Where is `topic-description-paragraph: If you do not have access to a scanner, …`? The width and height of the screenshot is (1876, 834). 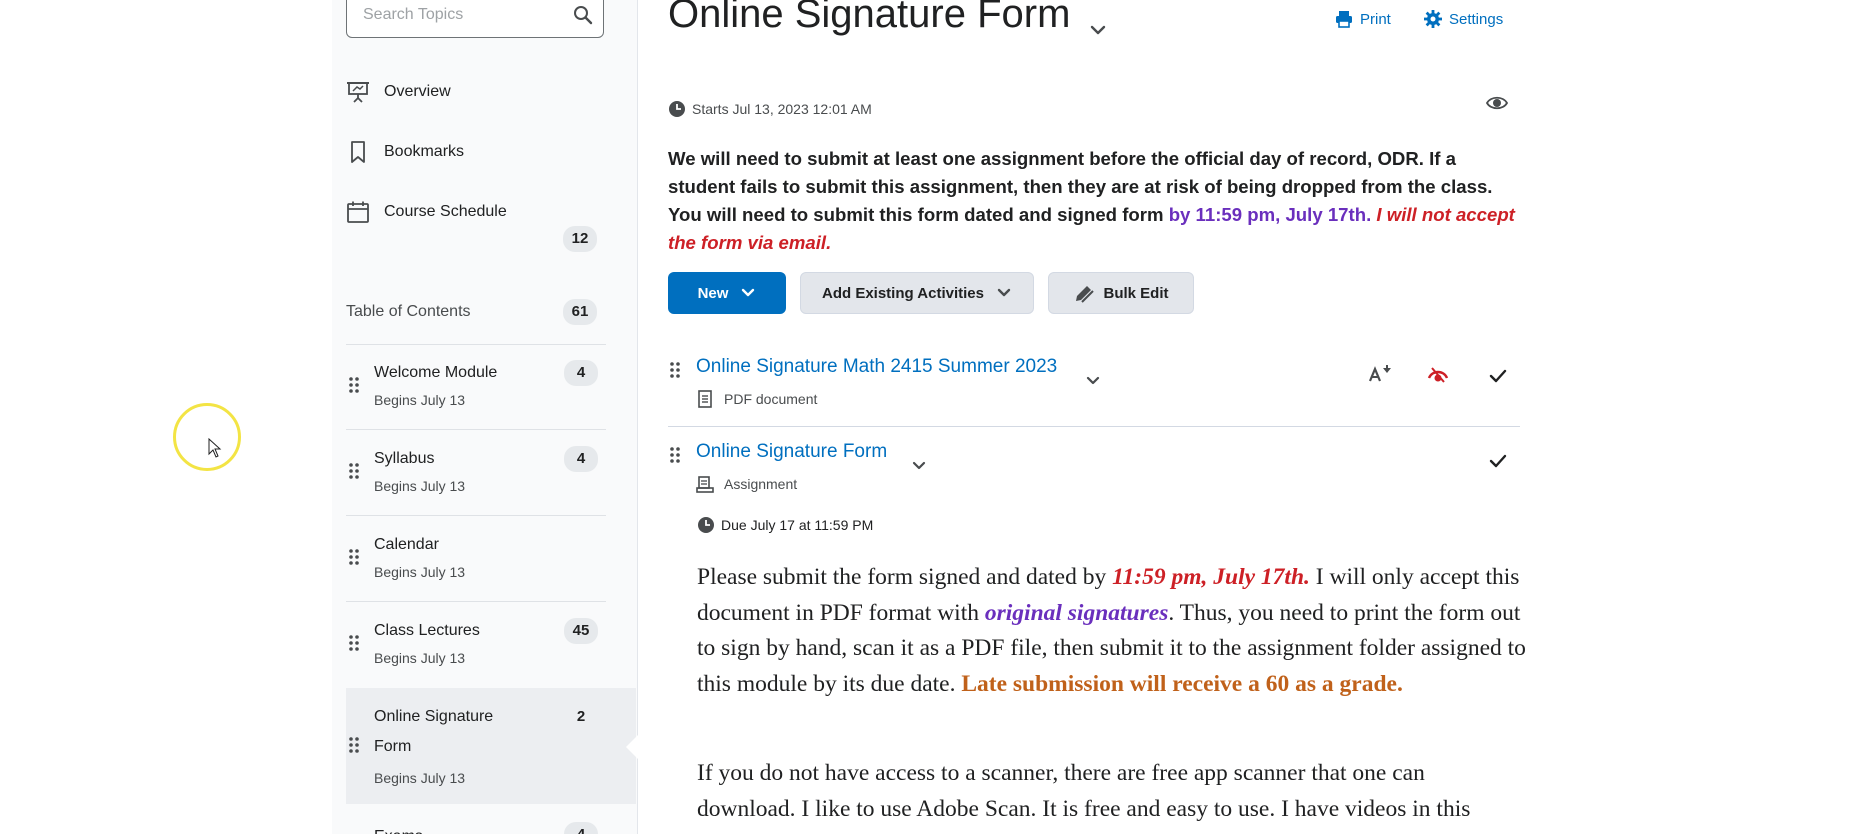 topic-description-paragraph: If you do not have access to a scanner, … is located at coordinates (1112, 791).